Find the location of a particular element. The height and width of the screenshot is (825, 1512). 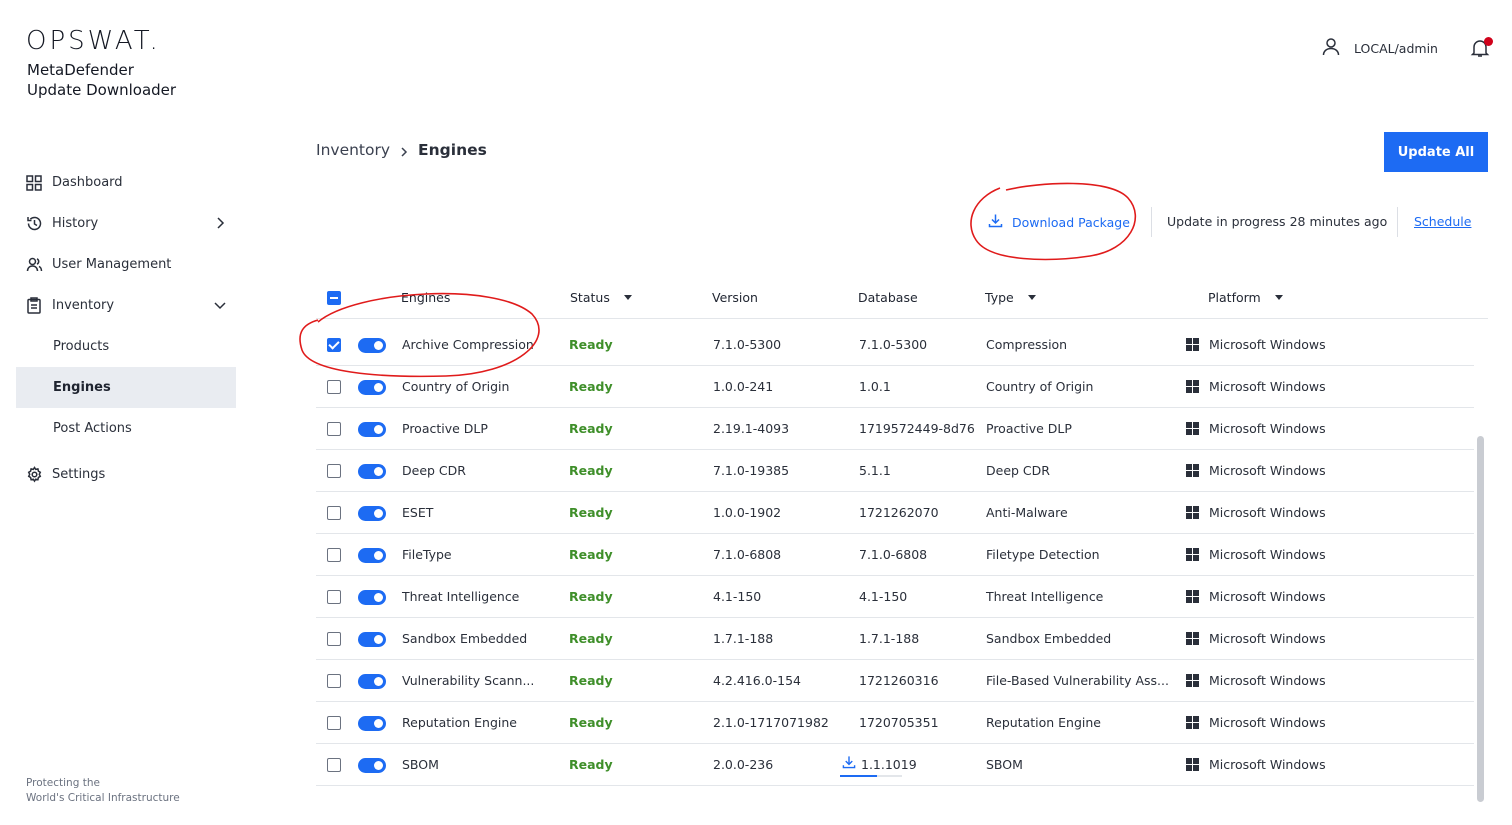

user-name: LOCAL/admin is located at coordinates (1396, 48).